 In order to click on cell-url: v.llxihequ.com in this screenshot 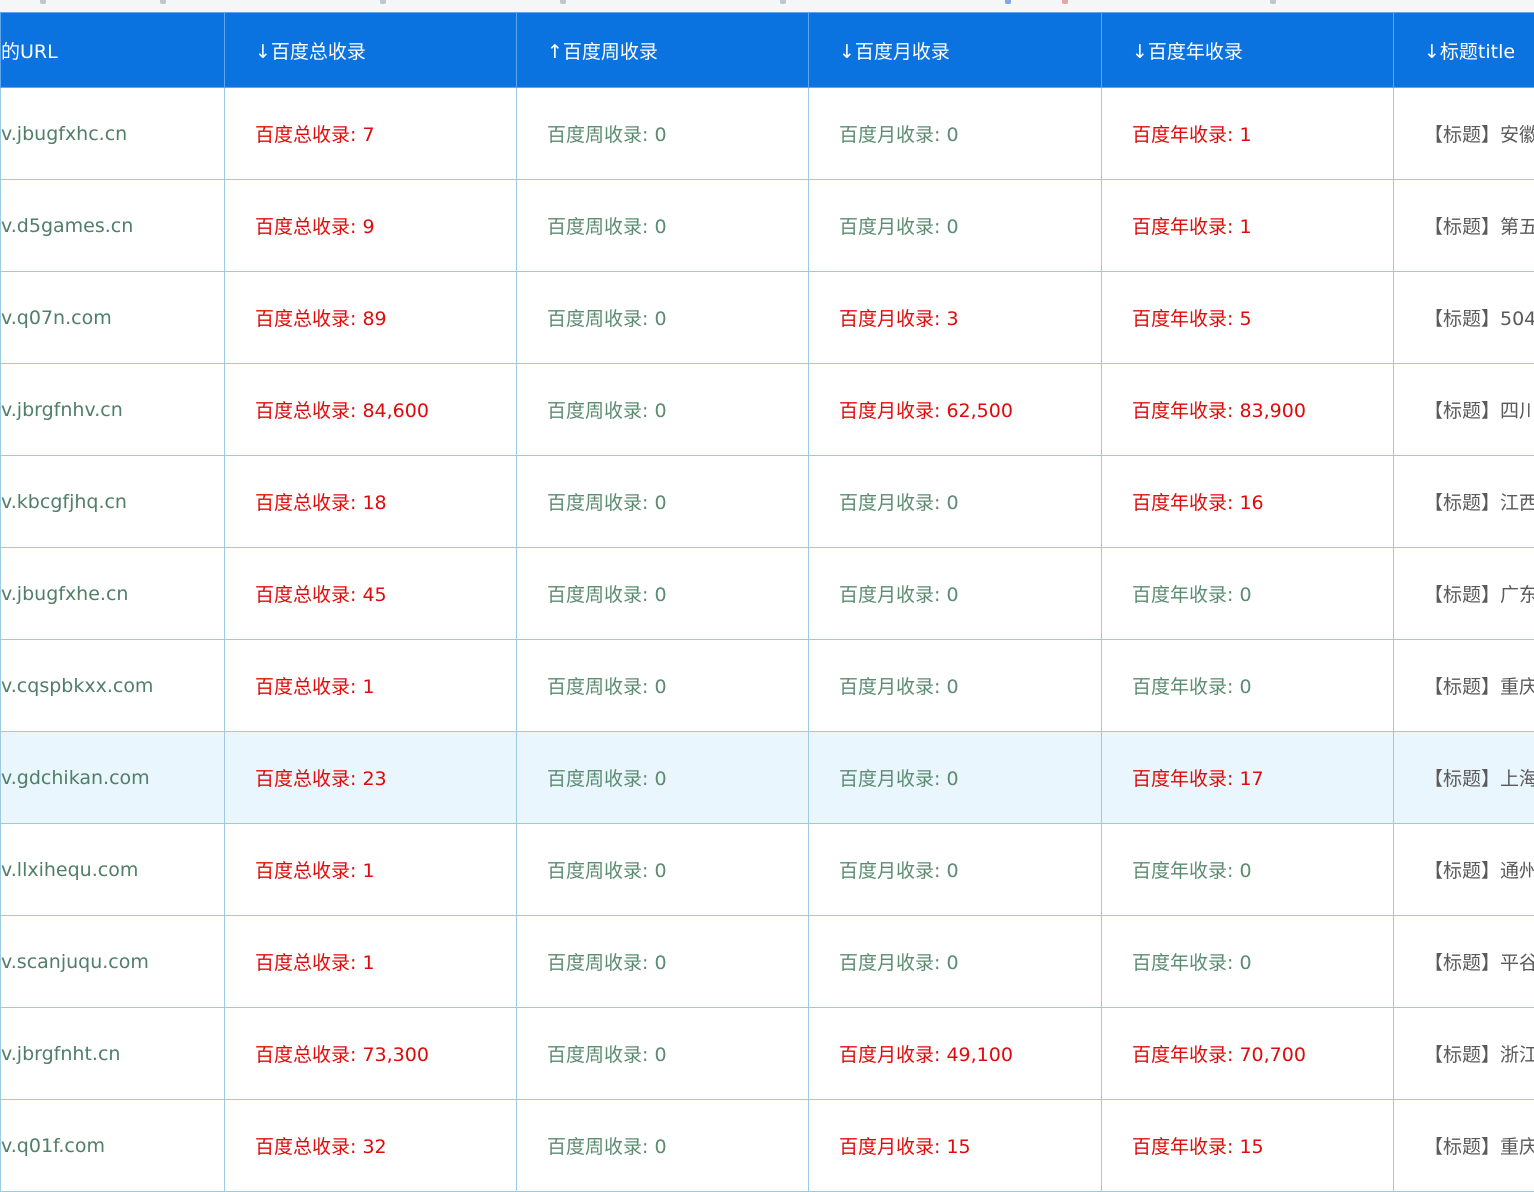, I will do `click(113, 870)`.